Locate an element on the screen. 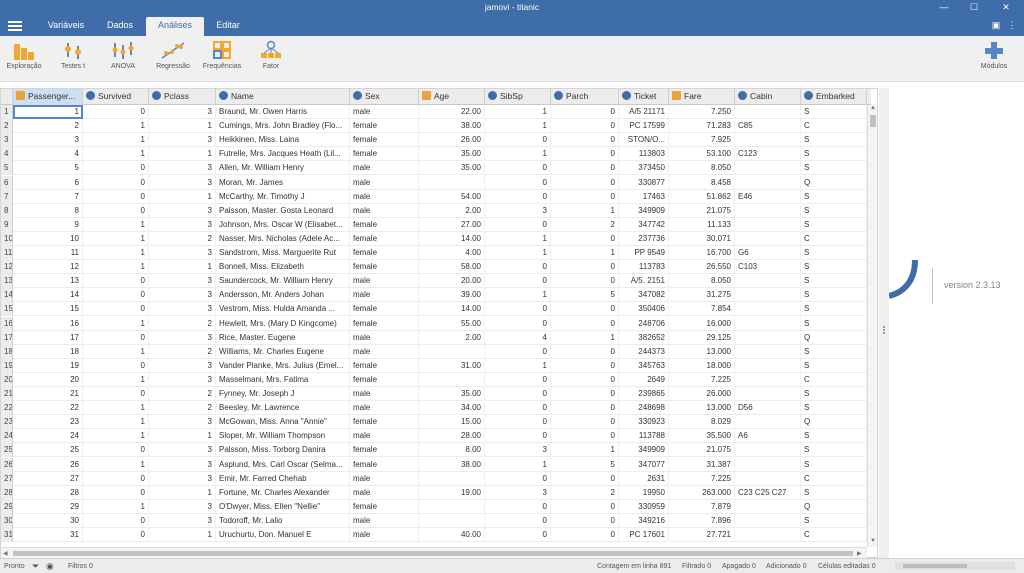 This screenshot has height=573, width=1024. table-cell: Masselmani, Mrs. Fatima is located at coordinates (283, 379).